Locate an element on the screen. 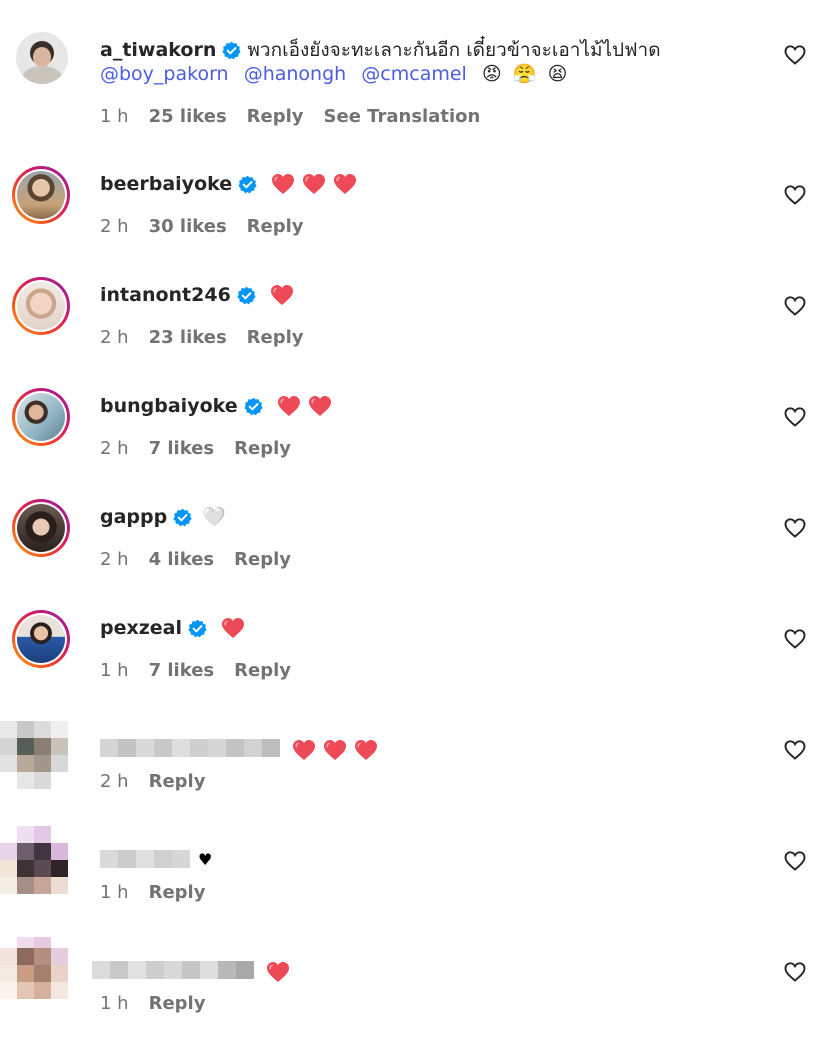 This screenshot has width=820, height=1054. likes-count: 30 likes is located at coordinates (188, 226).